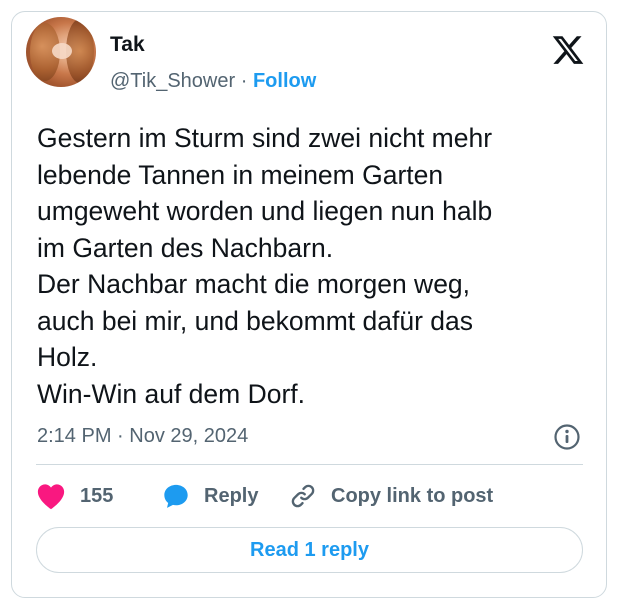 This screenshot has width=620, height=610. I want to click on copy-link-button: Copy link to post, so click(391, 496).